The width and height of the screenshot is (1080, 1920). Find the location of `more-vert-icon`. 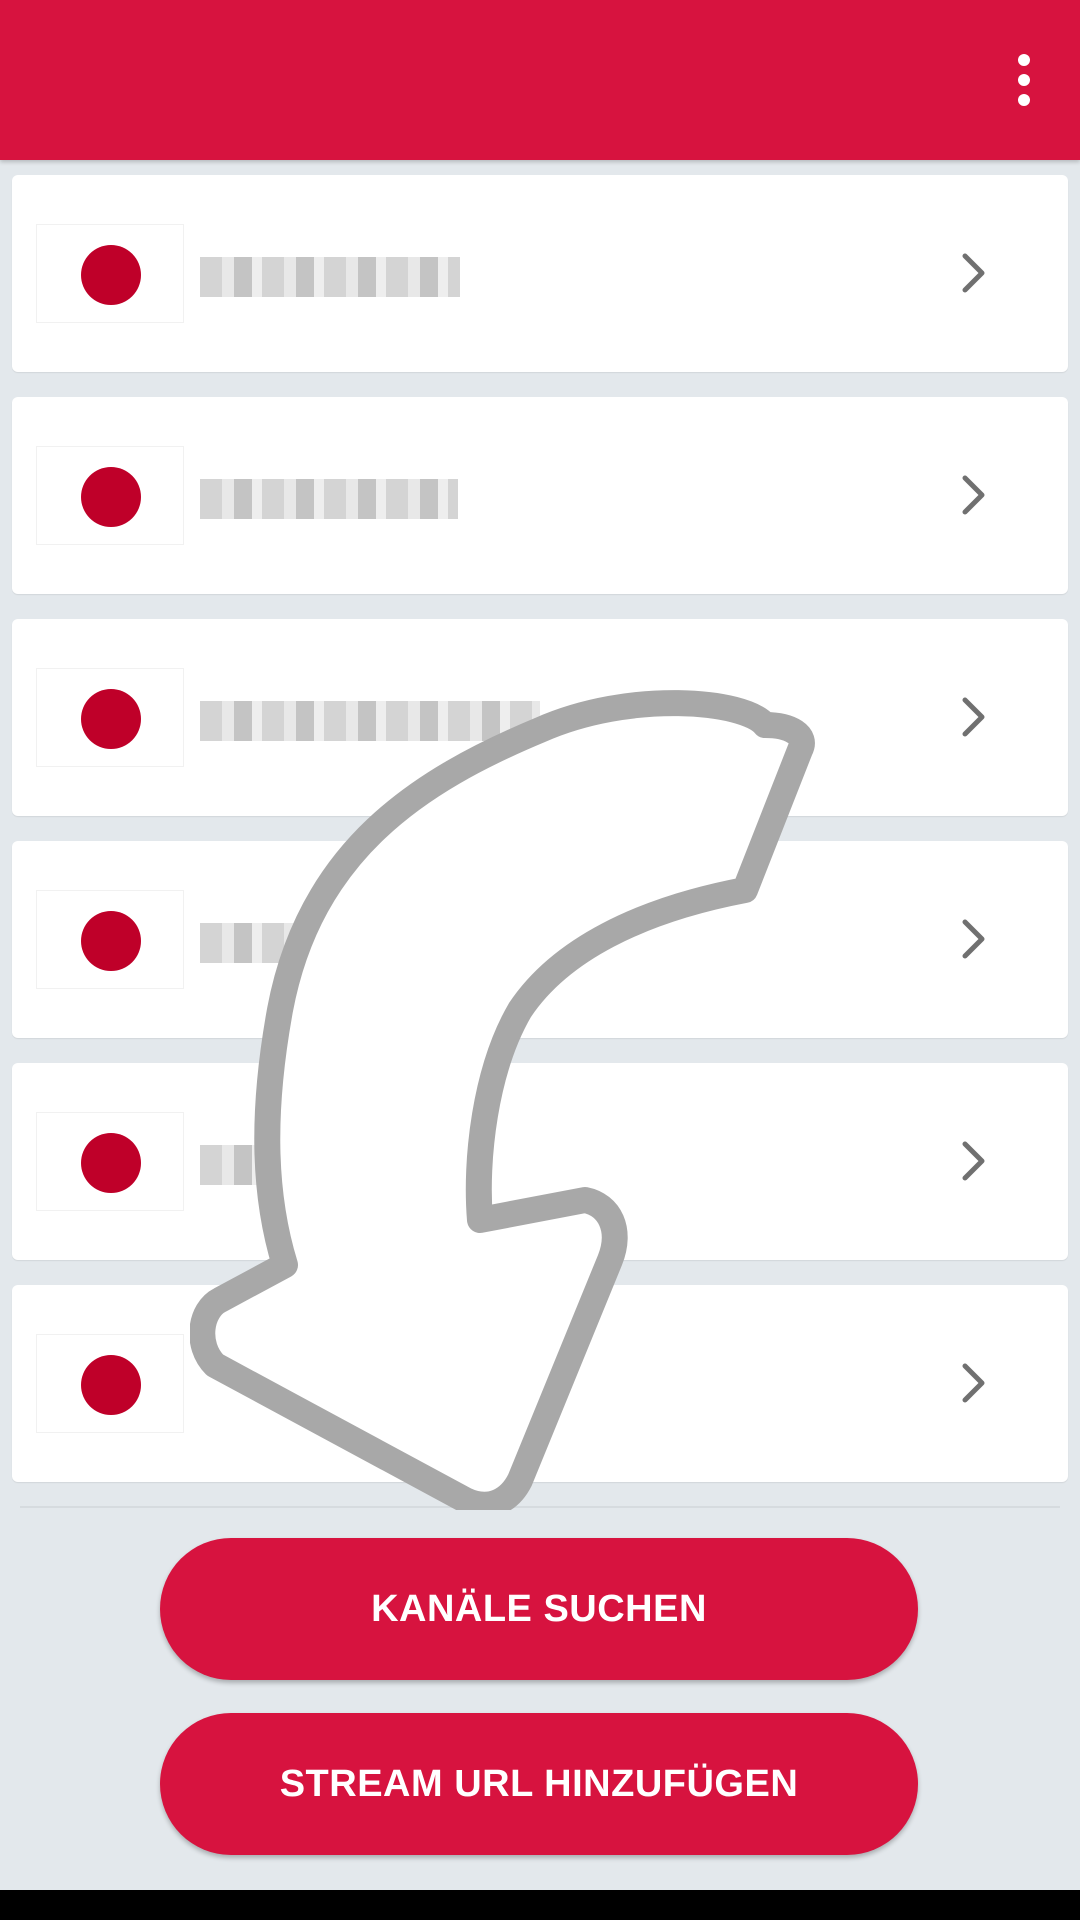

more-vert-icon is located at coordinates (1024, 80).